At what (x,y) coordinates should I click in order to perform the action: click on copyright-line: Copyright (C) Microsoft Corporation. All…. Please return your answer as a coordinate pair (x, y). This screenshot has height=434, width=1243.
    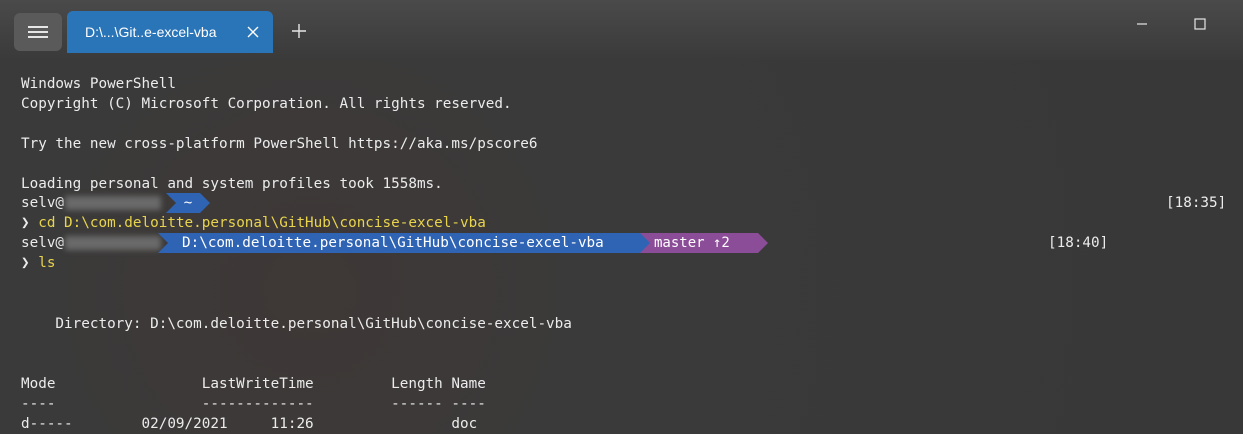
    Looking at the image, I should click on (266, 104).